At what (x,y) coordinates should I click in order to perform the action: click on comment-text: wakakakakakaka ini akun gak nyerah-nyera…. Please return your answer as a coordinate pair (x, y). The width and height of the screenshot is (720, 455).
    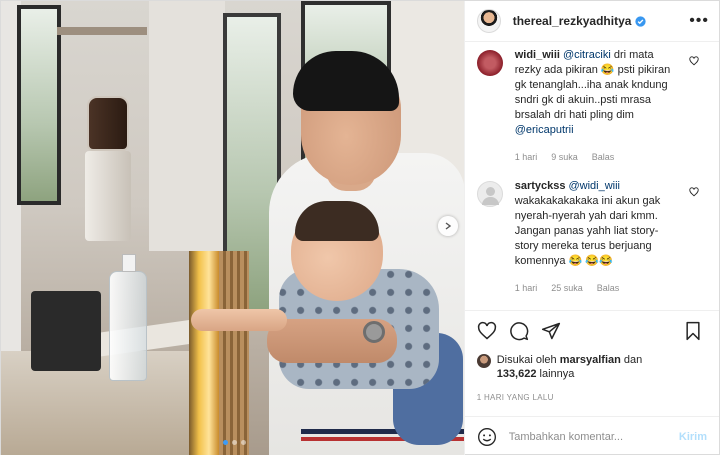
    Looking at the image, I should click on (587, 231).